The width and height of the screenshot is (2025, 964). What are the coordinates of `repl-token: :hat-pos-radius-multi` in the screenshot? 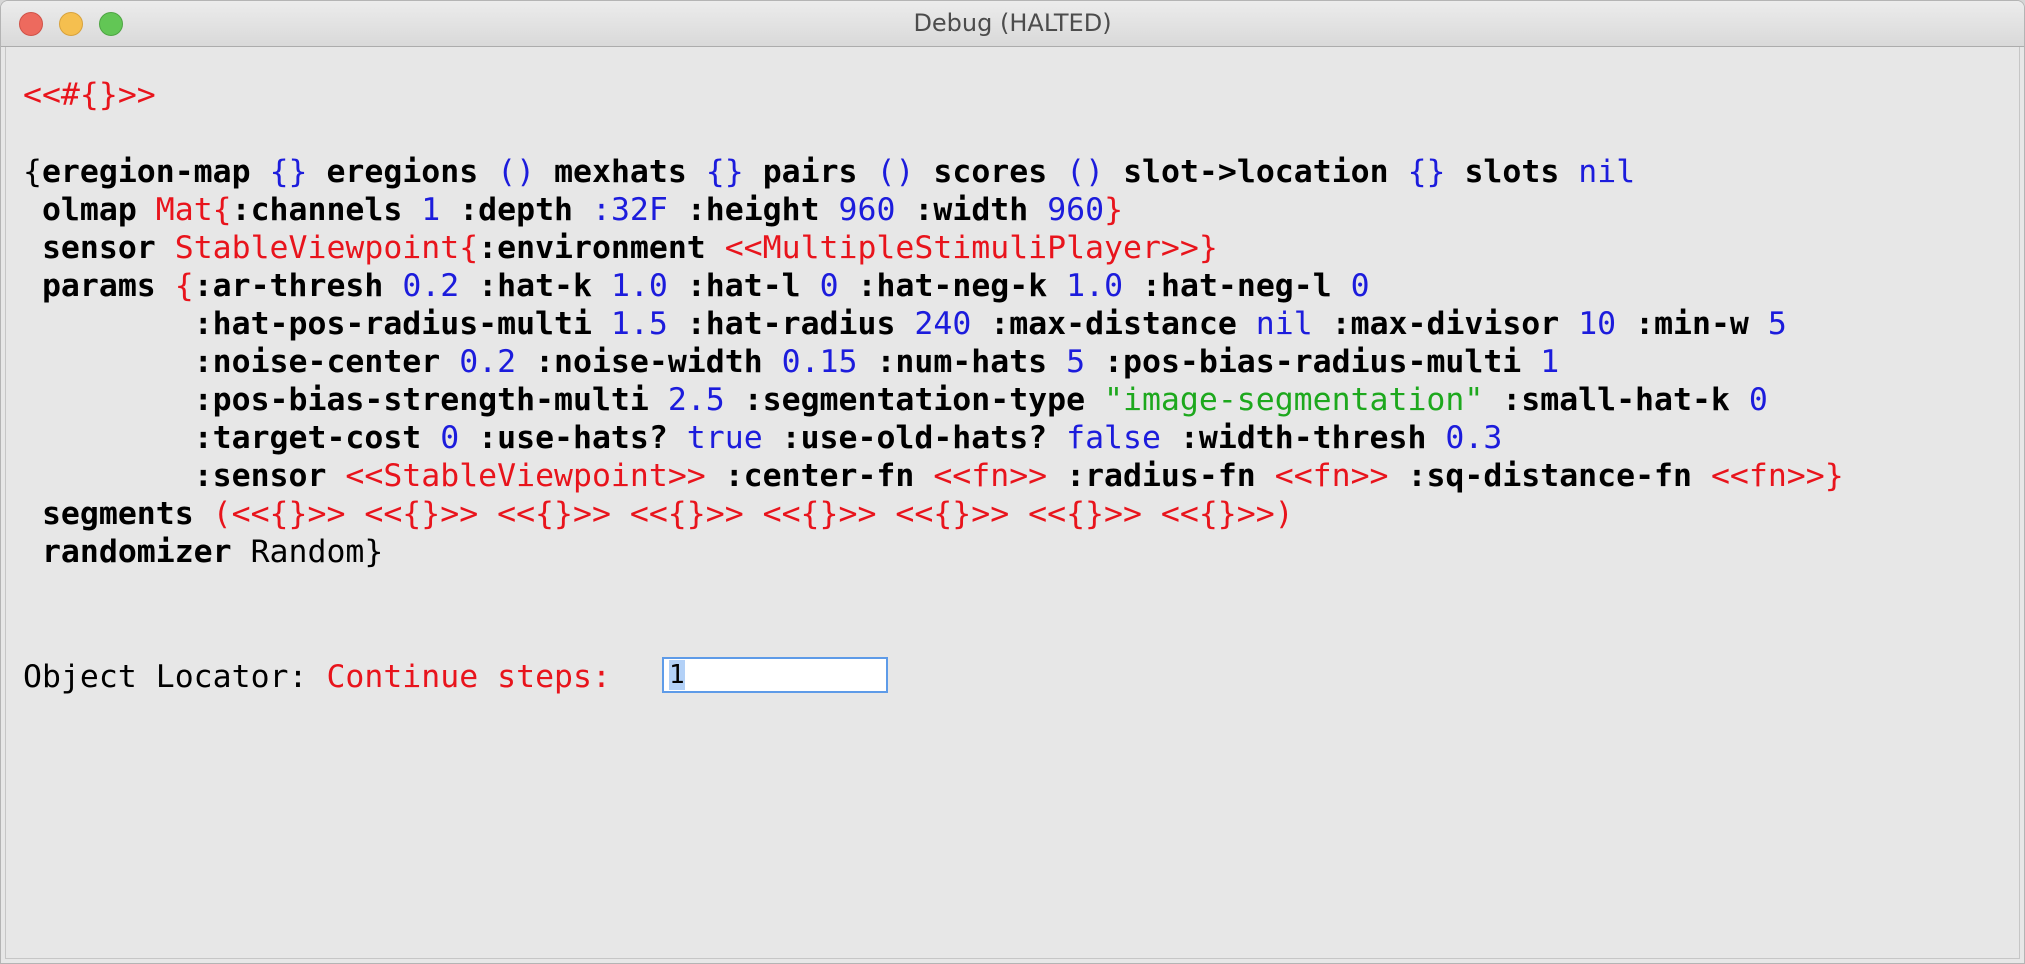 It's located at (392, 324).